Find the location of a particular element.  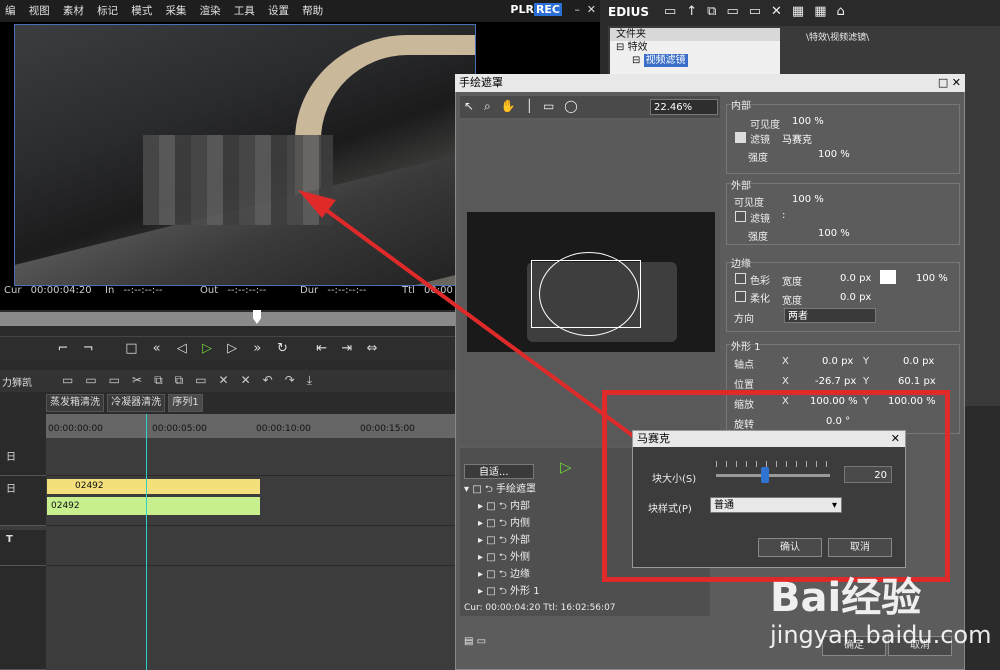

watermark-url: jingyan.baidu.com is located at coordinates (881, 635).